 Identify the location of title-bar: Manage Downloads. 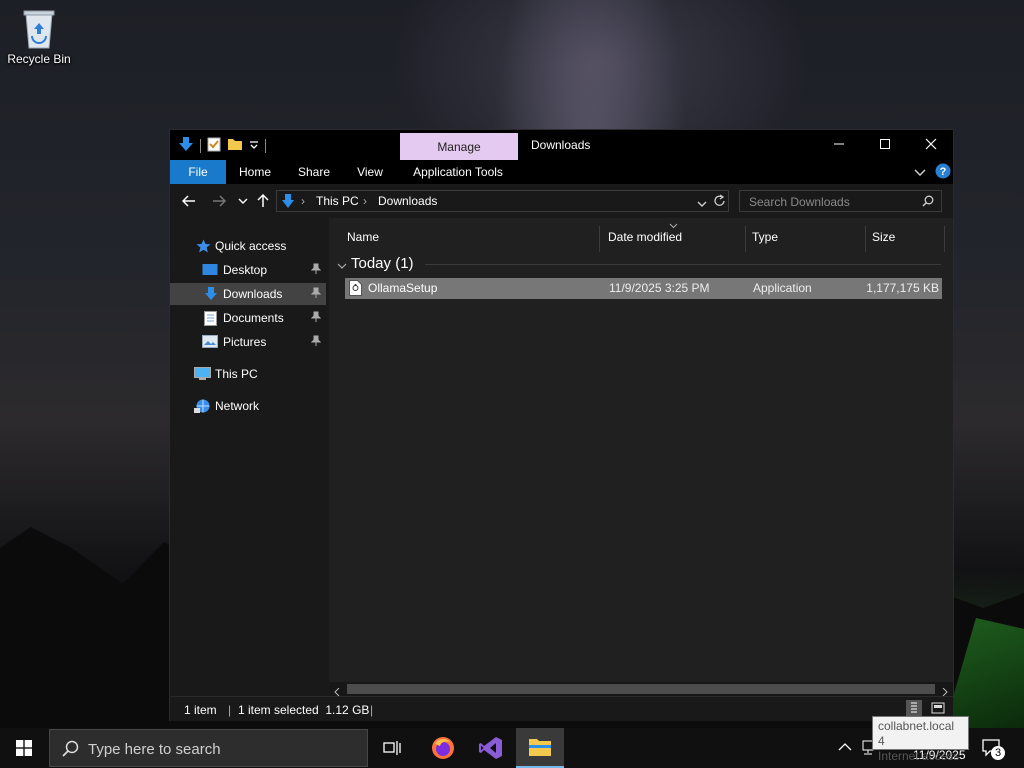
(561, 145).